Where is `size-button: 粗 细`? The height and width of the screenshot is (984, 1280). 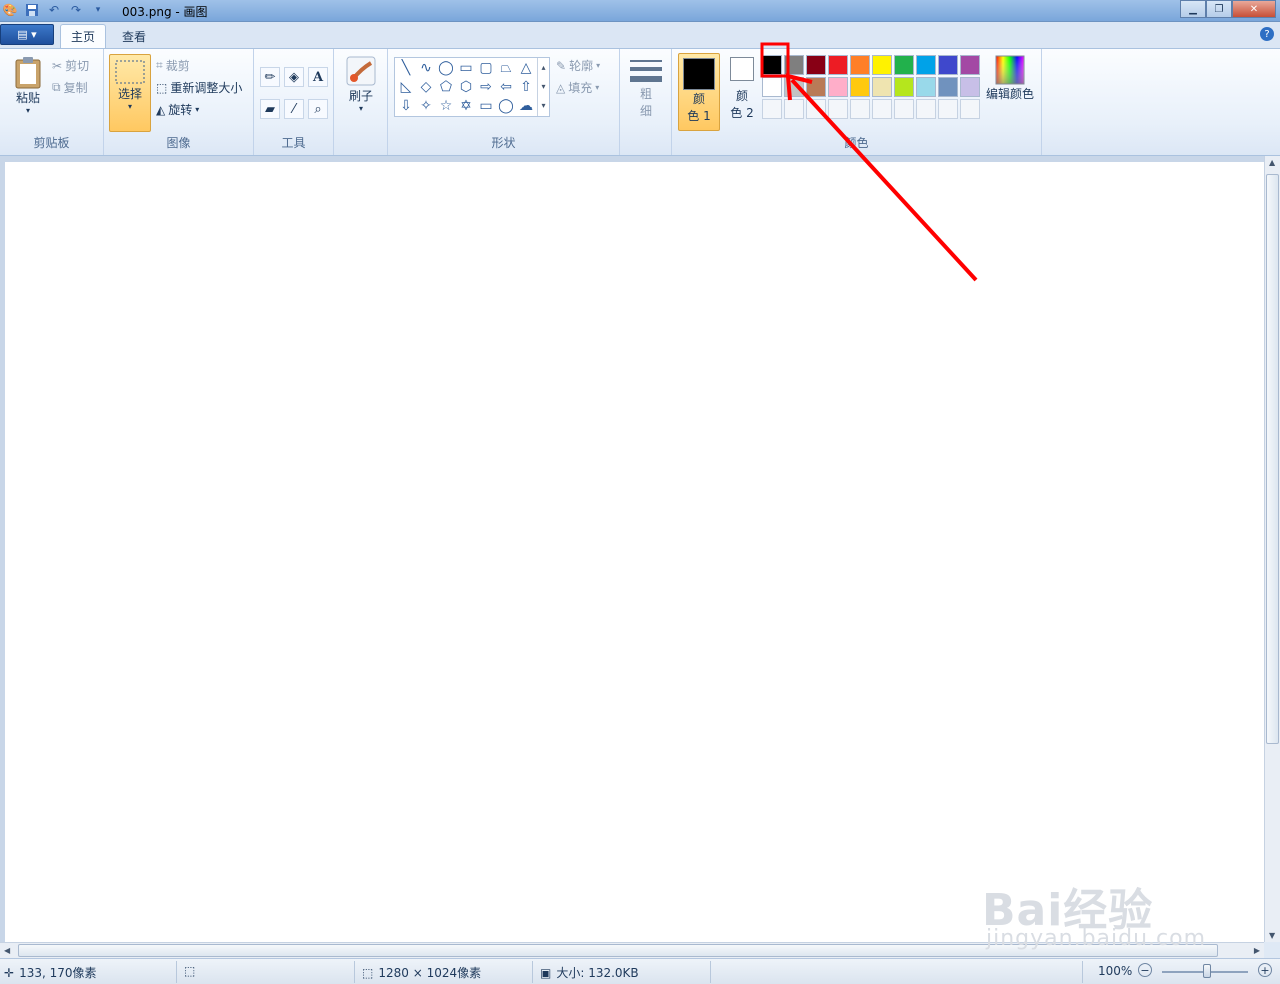
size-button: 粗 细 is located at coordinates (646, 88).